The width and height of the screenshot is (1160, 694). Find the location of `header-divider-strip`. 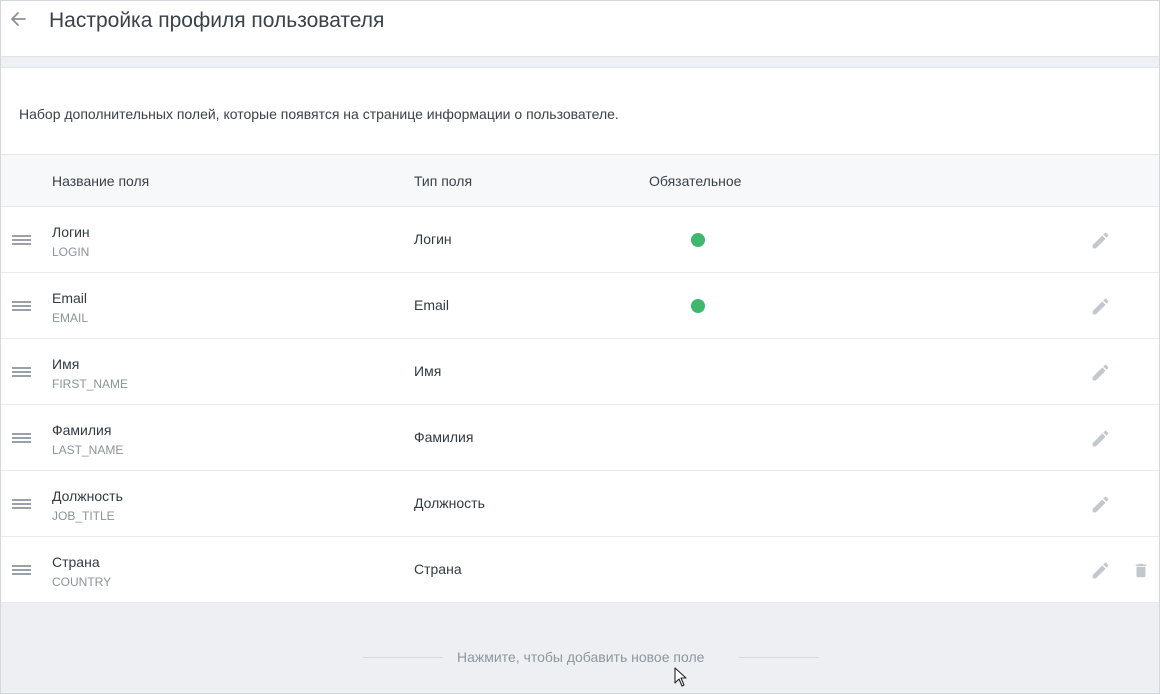

header-divider-strip is located at coordinates (580, 62).